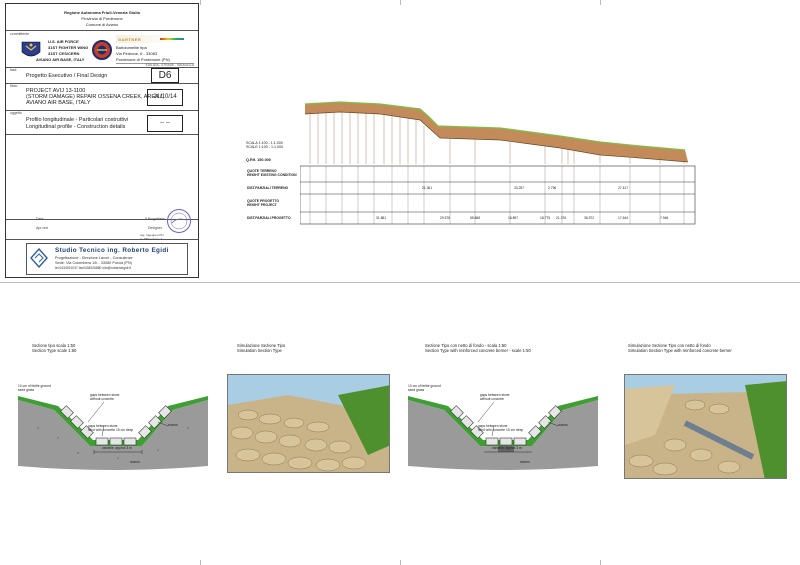 The width and height of the screenshot is (800, 565). I want to click on project-distance-value: 55.868, so click(475, 218).